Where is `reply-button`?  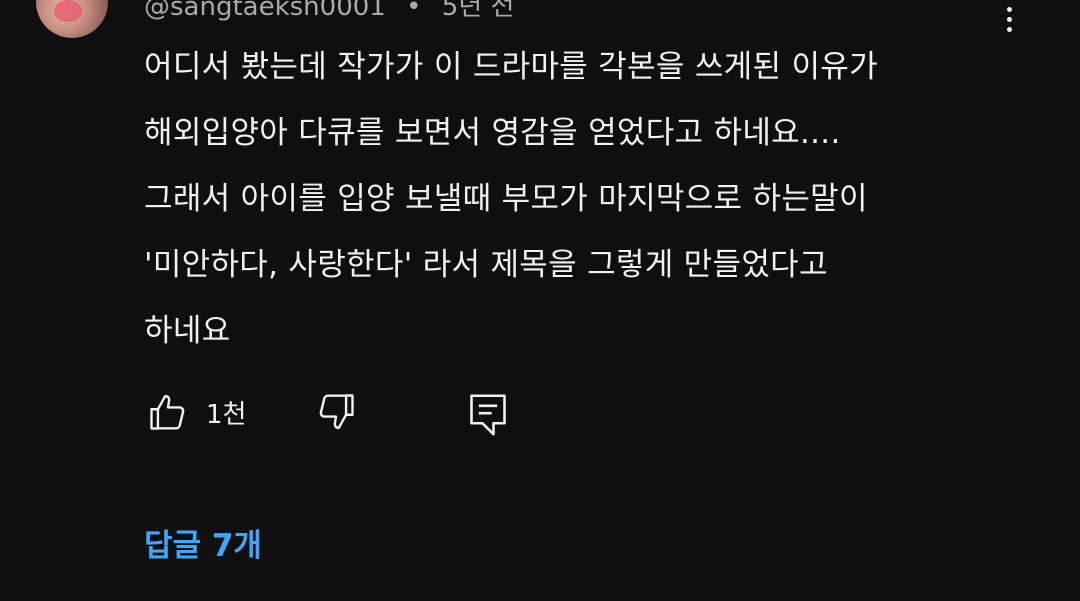
reply-button is located at coordinates (488, 415).